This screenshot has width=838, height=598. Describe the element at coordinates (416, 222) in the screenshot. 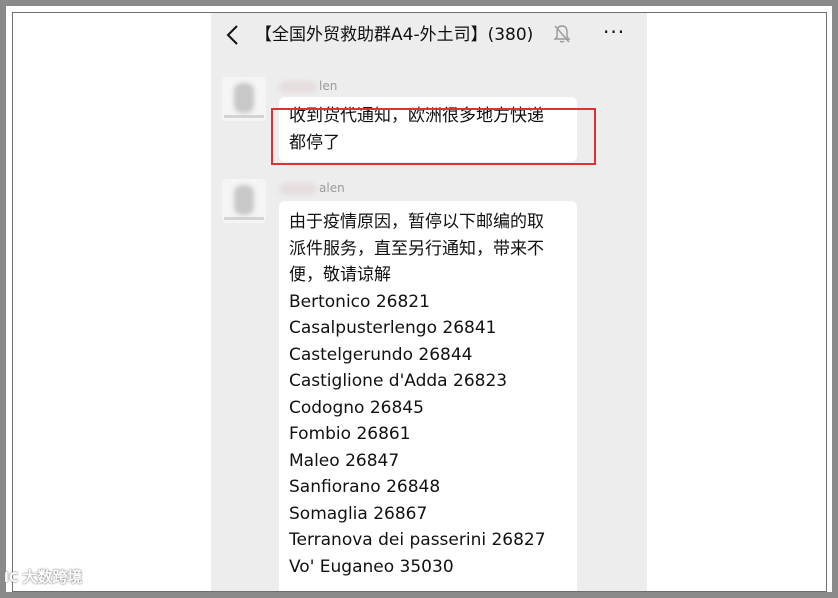

I see `message-text: 由于疫情原因，暂停以下邮编的取` at that location.